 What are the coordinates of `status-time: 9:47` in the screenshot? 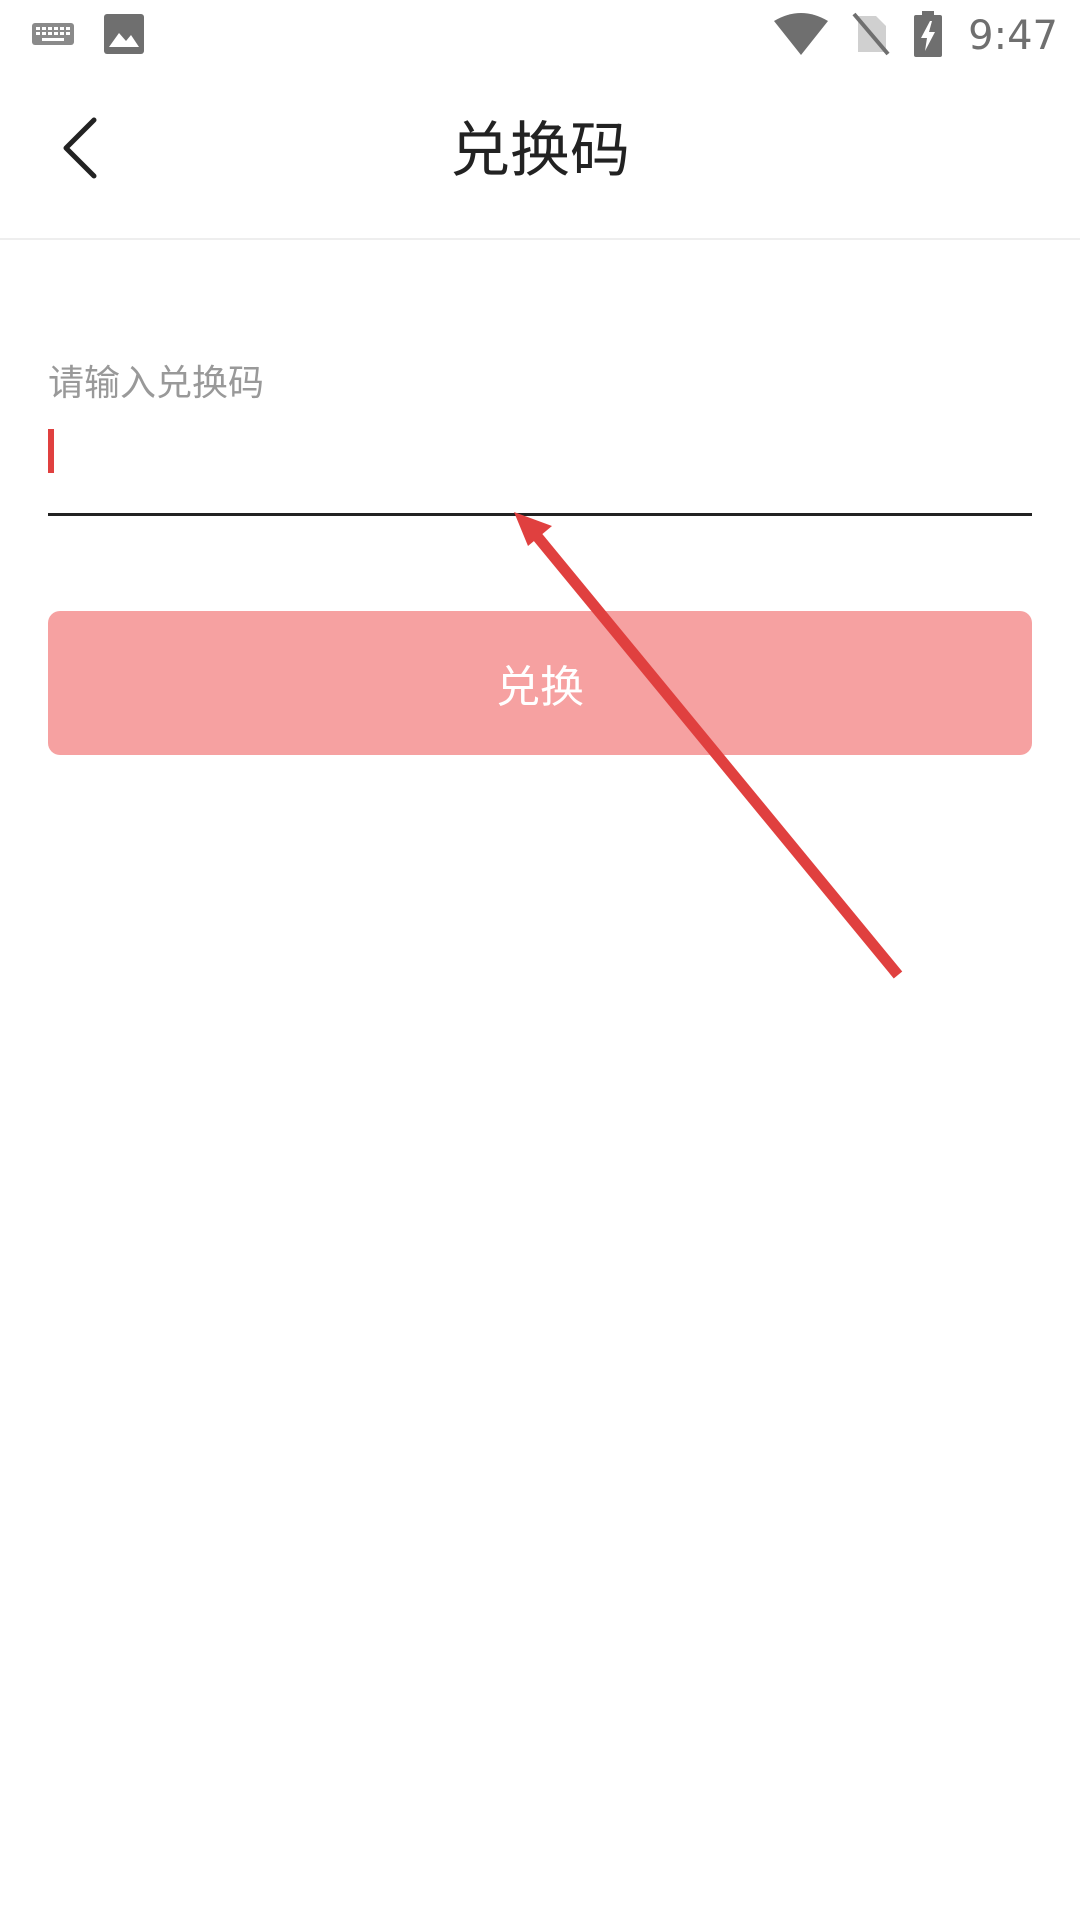 It's located at (1013, 36).